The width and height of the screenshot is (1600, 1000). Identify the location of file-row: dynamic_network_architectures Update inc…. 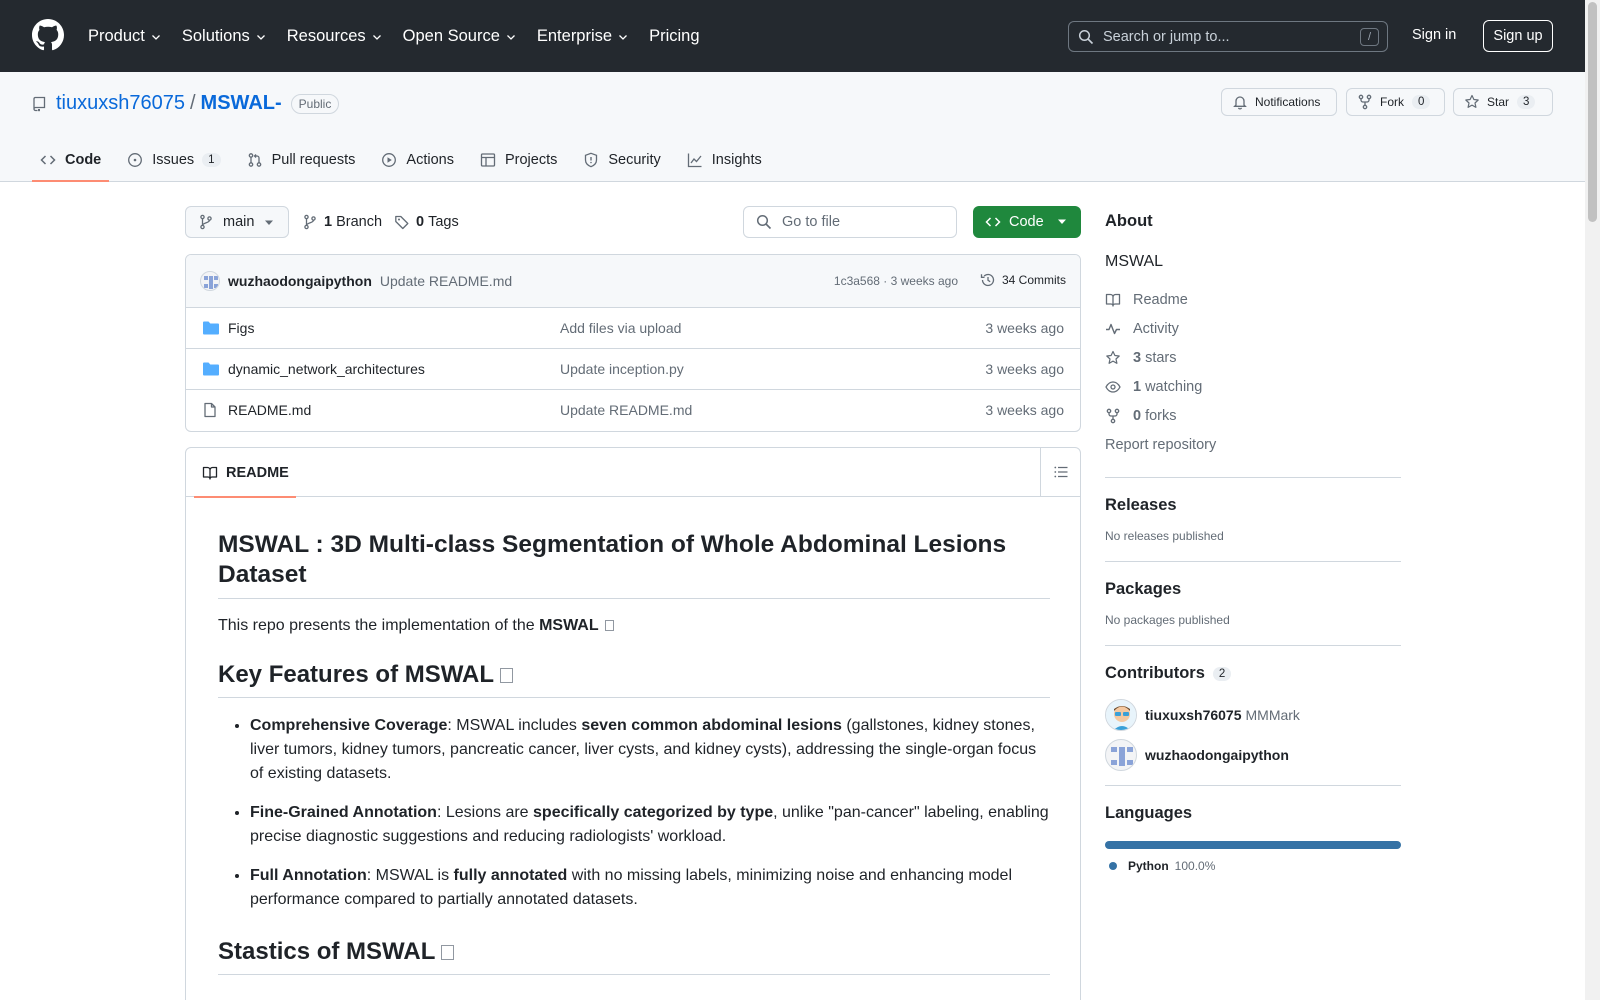
(633, 369).